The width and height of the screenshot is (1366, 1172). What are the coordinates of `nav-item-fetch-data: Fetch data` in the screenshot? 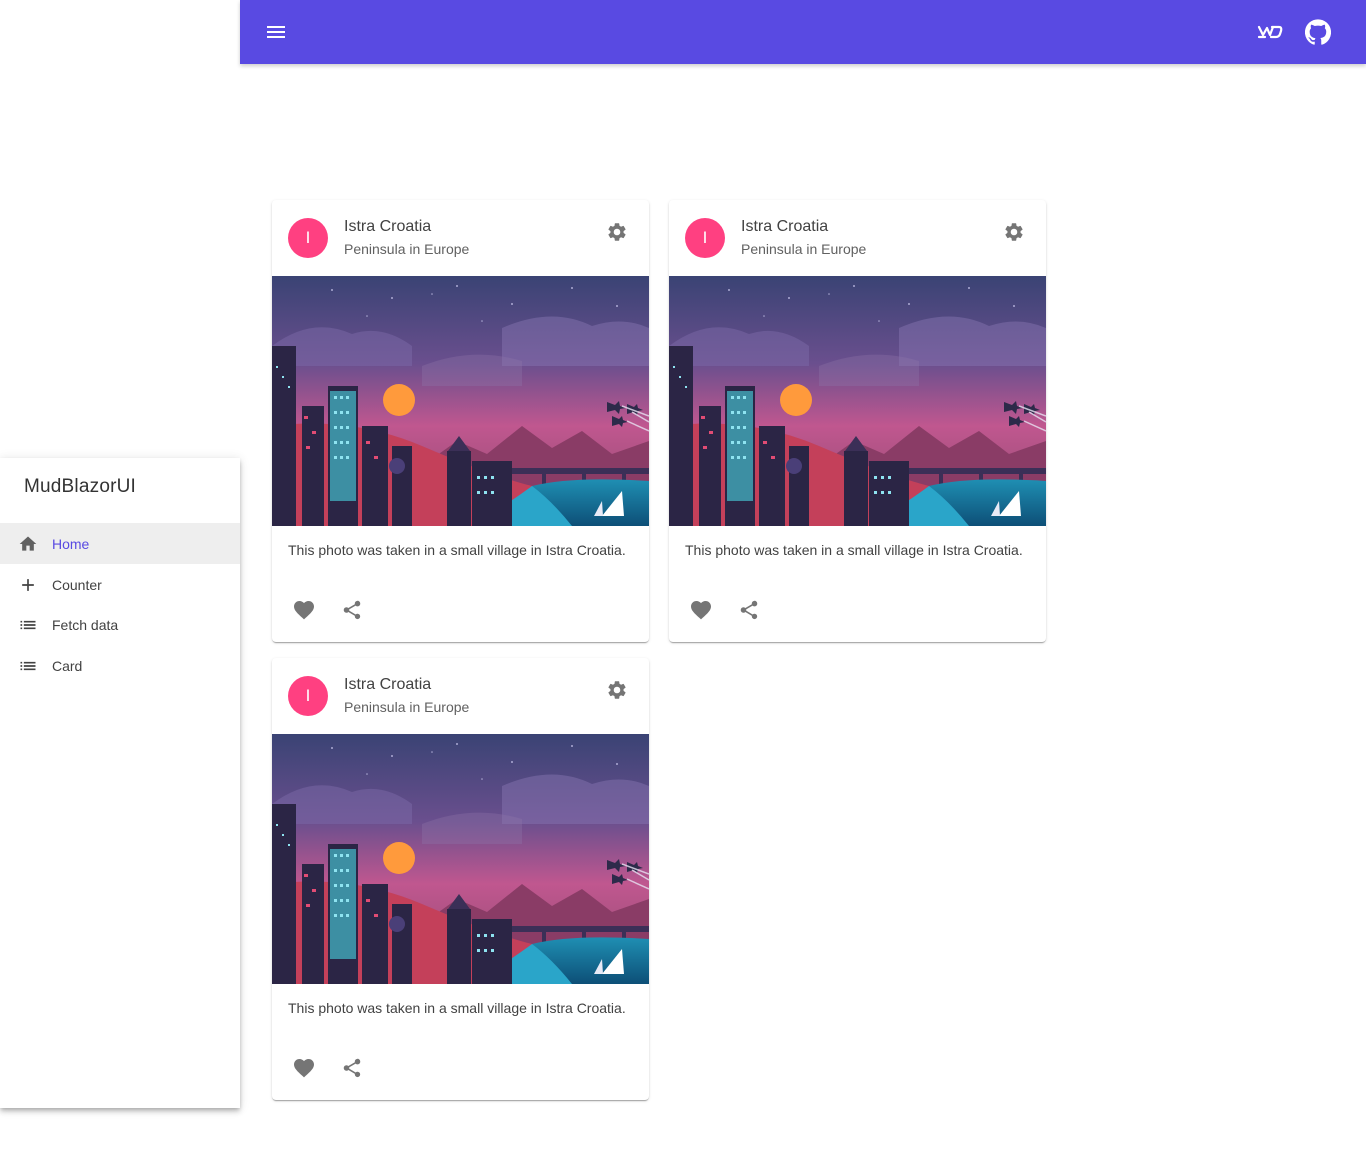 It's located at (120, 624).